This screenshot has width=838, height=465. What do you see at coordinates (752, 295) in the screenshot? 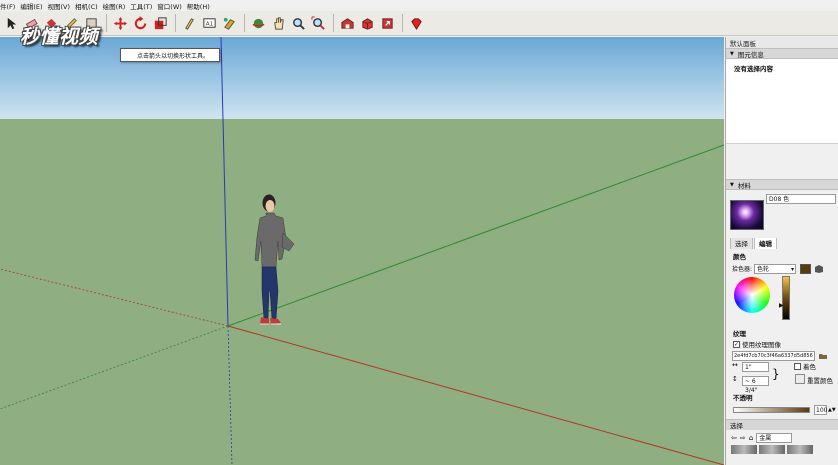
I see `color-wheel` at bounding box center [752, 295].